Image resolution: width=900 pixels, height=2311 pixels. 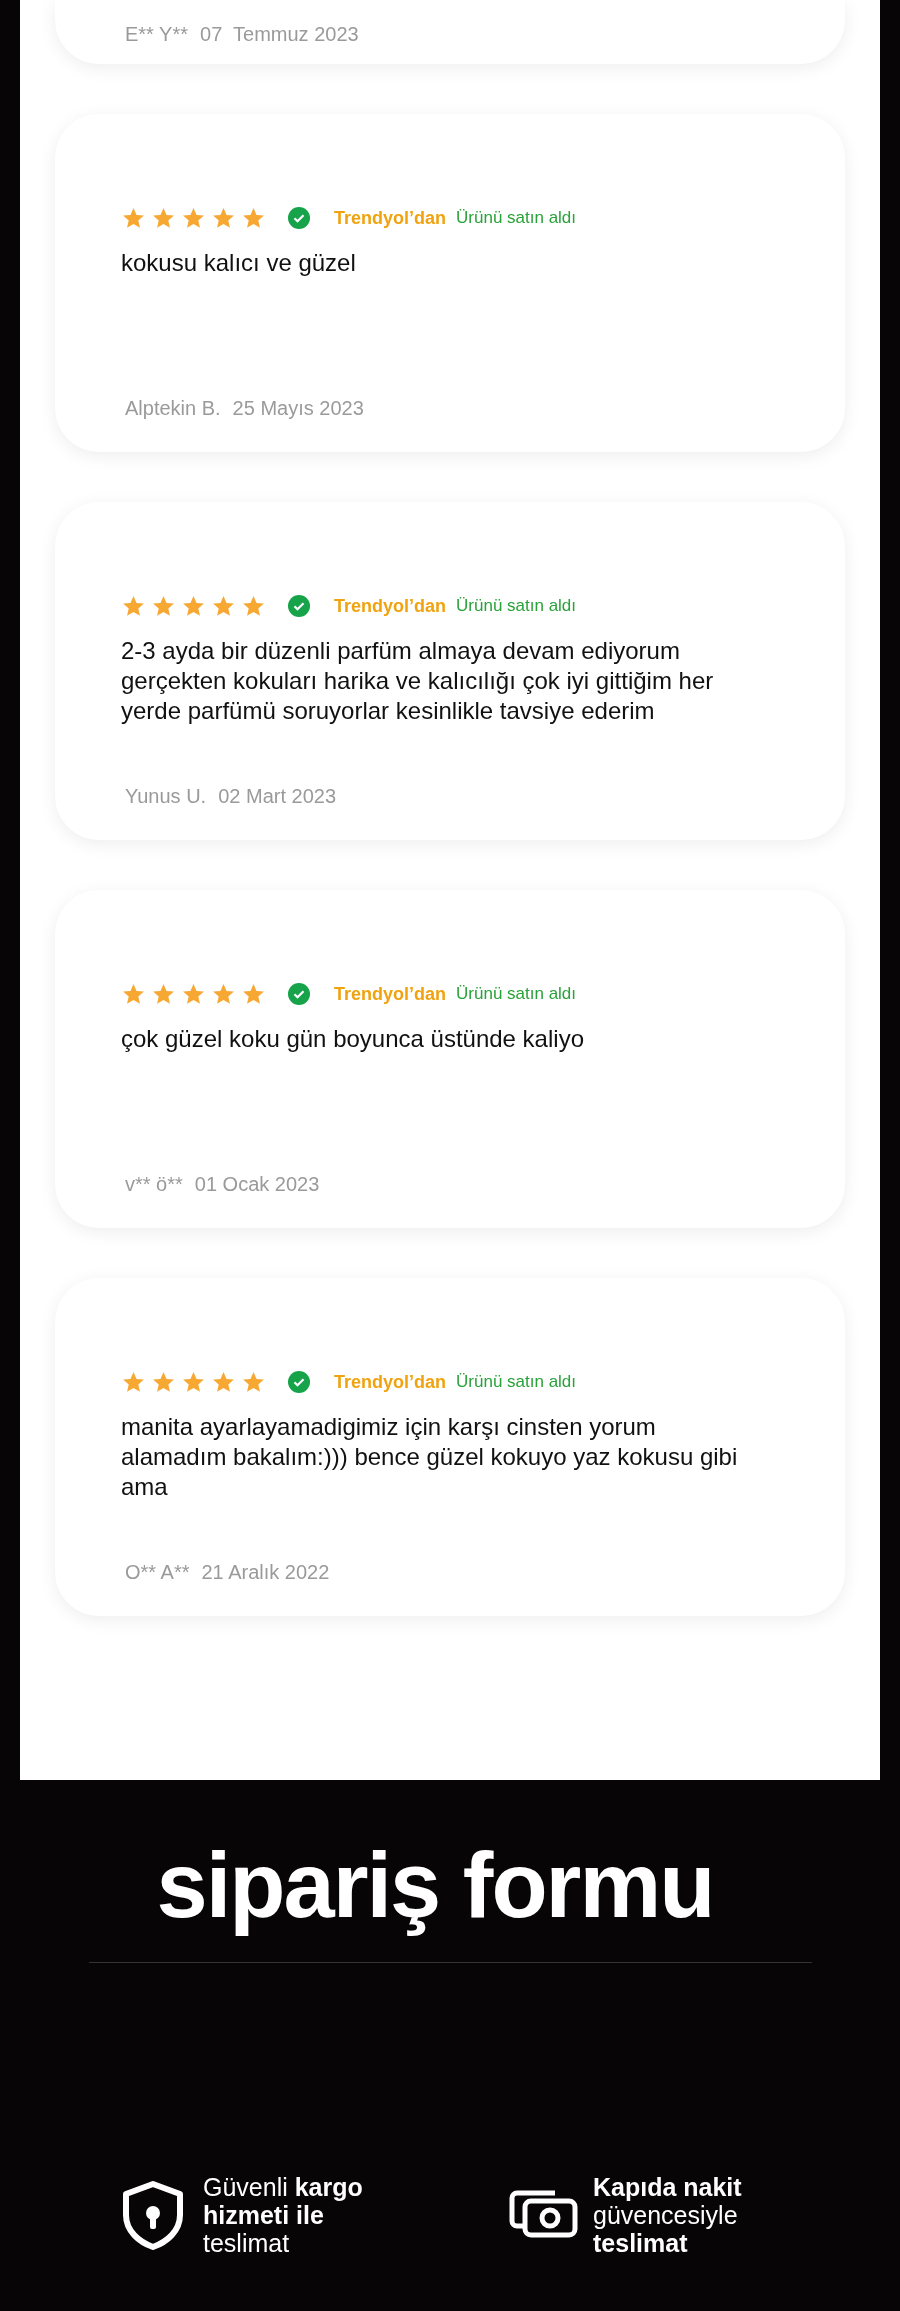 What do you see at coordinates (353, 1039) in the screenshot?
I see `review-text: çok güzel koku gün boyunca üstünde kaliyo` at bounding box center [353, 1039].